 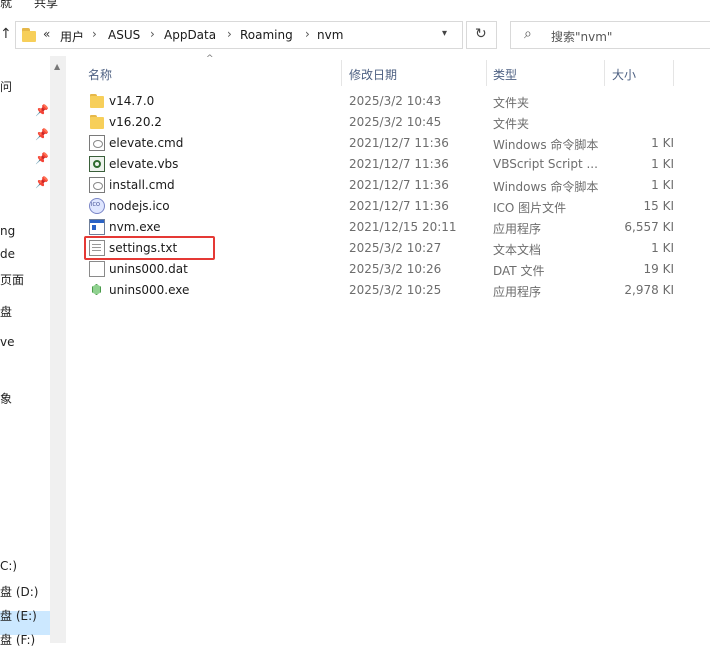 I want to click on file-type: DAT 文件, so click(x=519, y=271).